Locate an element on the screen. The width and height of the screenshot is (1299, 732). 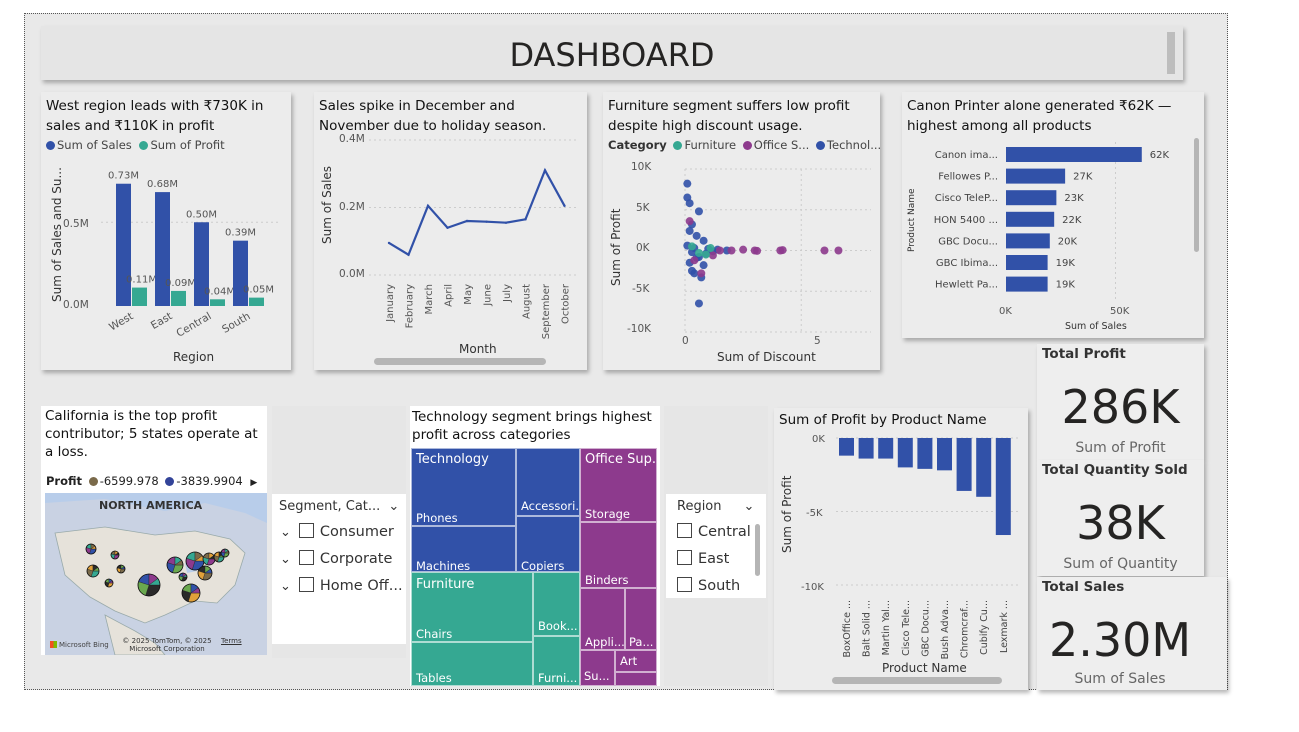
treemap-copiers: Copiers is located at coordinates (548, 544).